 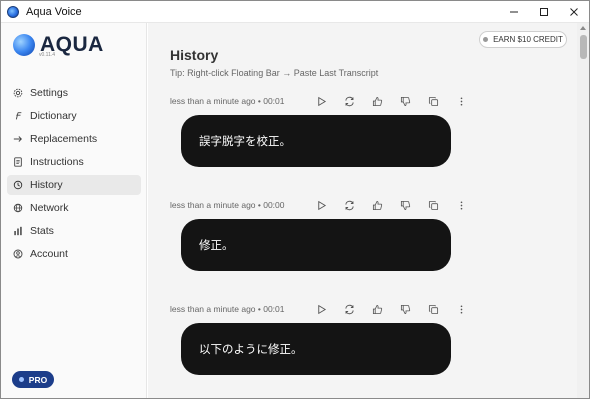 What do you see at coordinates (583, 47) in the screenshot?
I see `scroll-thumb` at bounding box center [583, 47].